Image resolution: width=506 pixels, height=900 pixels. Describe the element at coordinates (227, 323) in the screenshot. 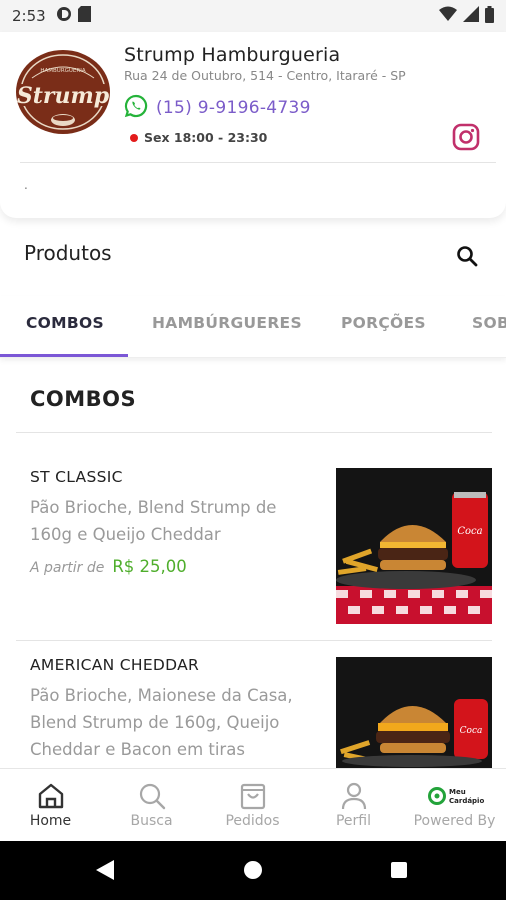

I see `tab-hamburgueres: HAMBÚRGUERES` at that location.